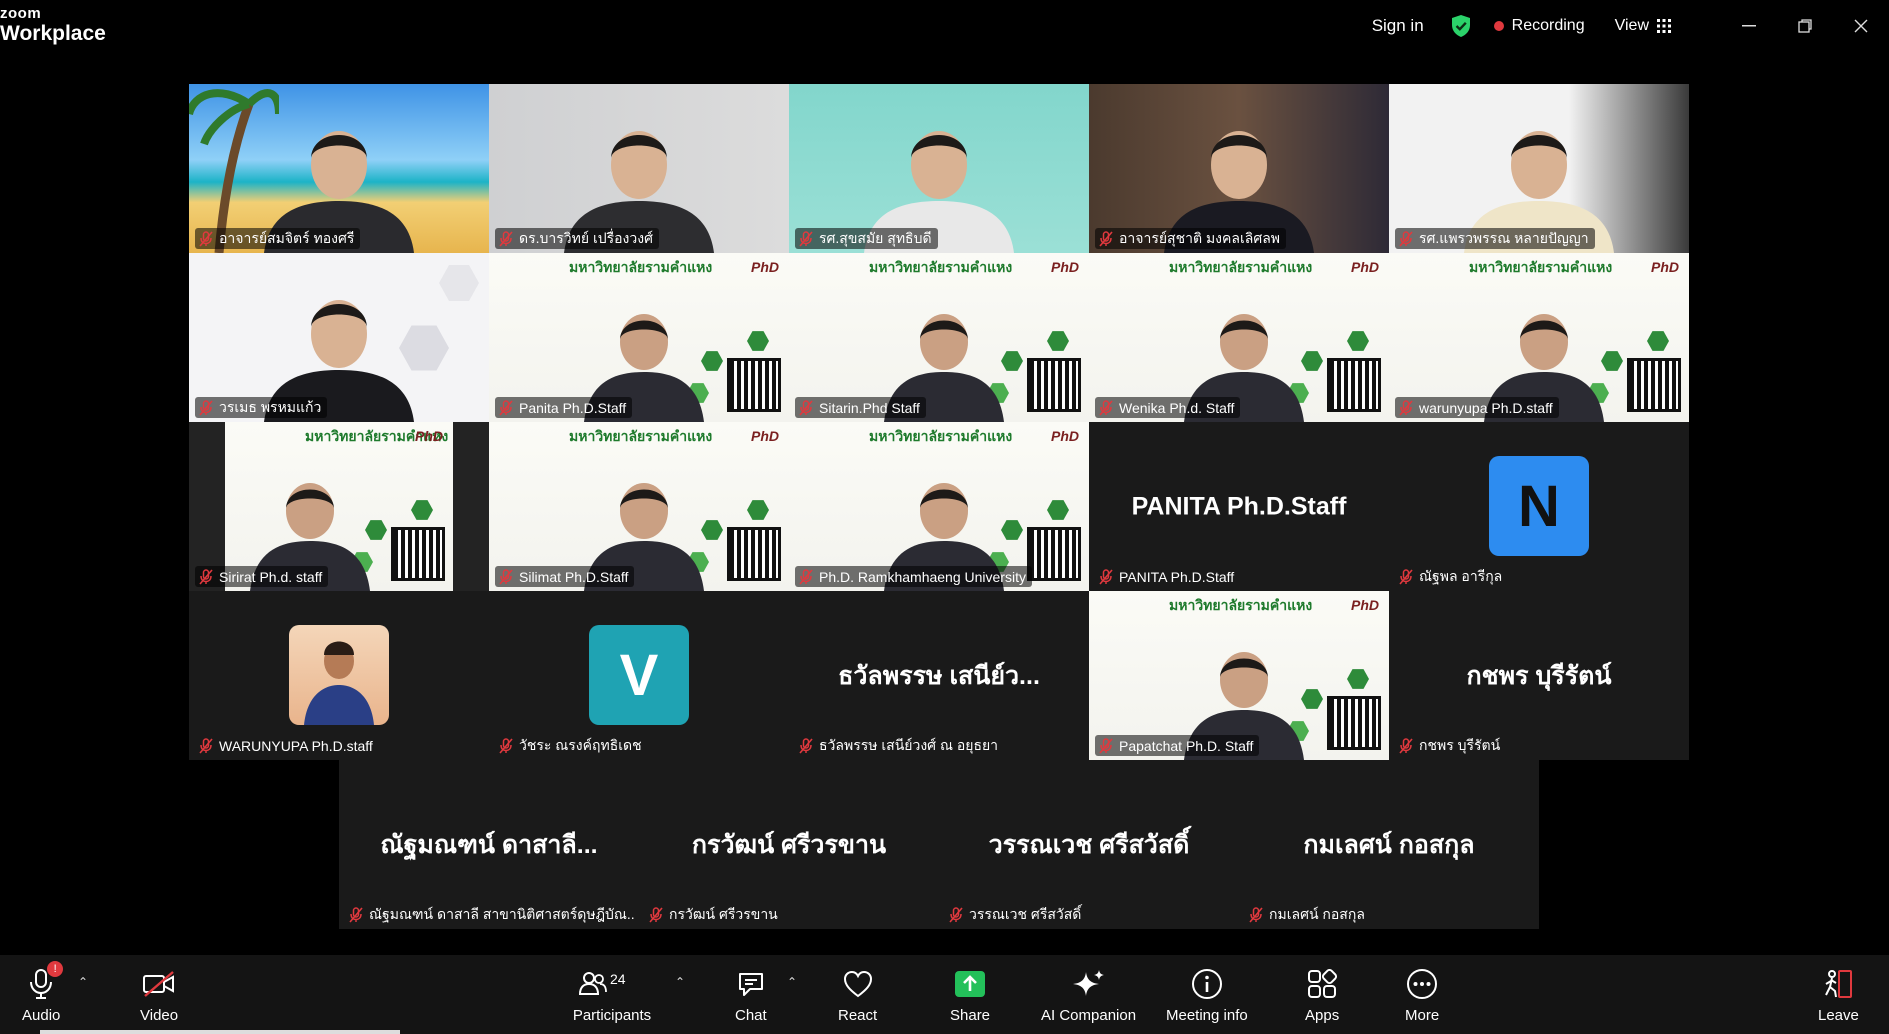 The height and width of the screenshot is (1034, 1889). Describe the element at coordinates (899, 745) in the screenshot. I see `participant-nameplate: ธวัลพรรษ เสนีย์วงศ์ ณ อยุธยา` at that location.